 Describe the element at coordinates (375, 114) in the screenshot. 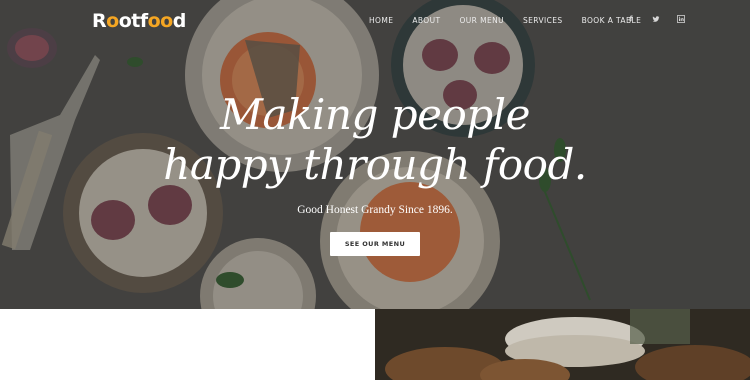

I see `headline-line-1: Making people` at that location.